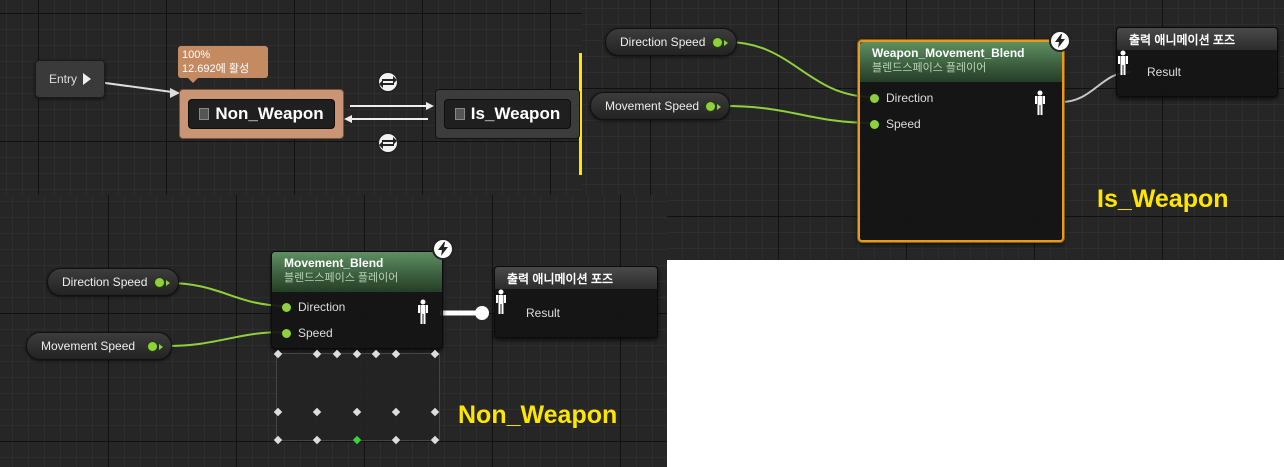  Describe the element at coordinates (388, 143) in the screenshot. I see `transition-to-non-weapon-icon` at that location.